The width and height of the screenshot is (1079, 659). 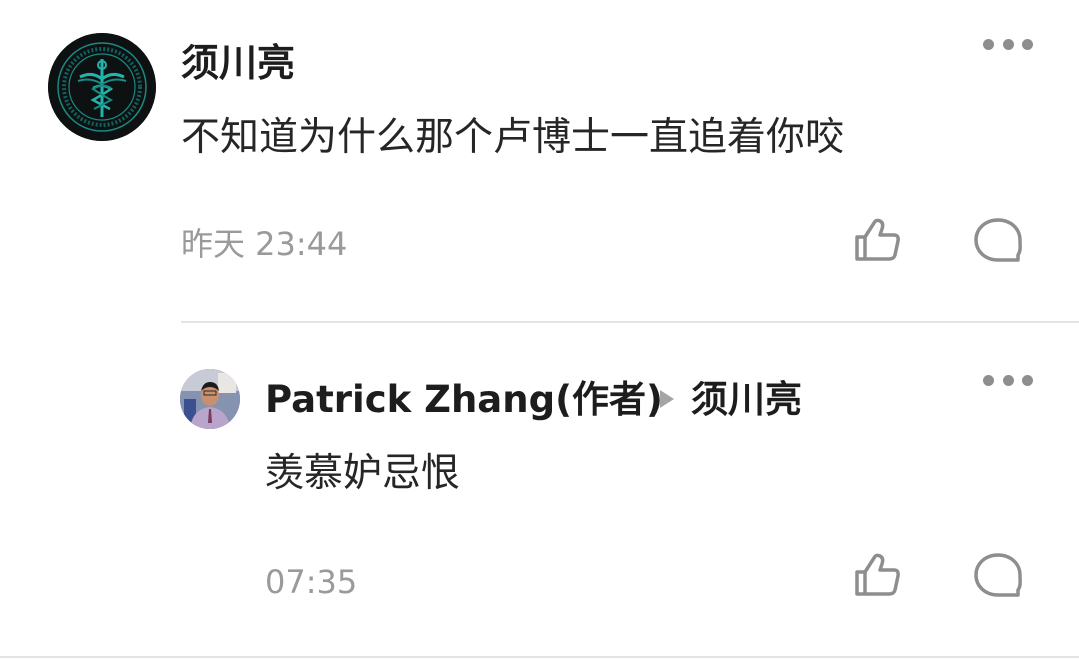 What do you see at coordinates (238, 63) in the screenshot?
I see `comment-author: 须川亮` at bounding box center [238, 63].